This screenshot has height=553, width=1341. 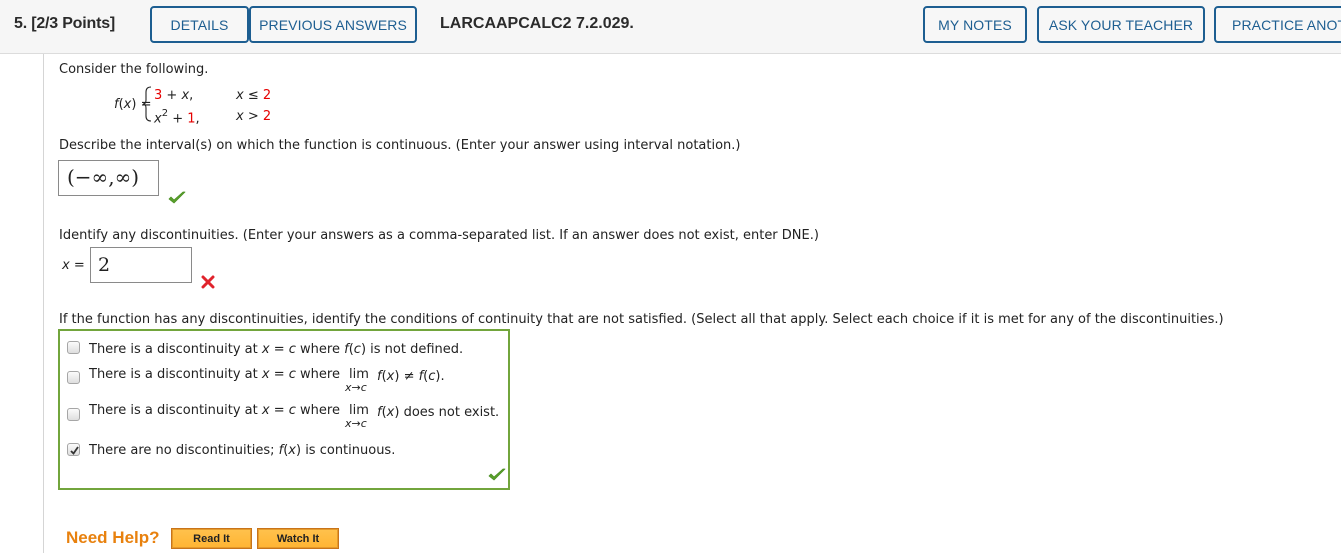 What do you see at coordinates (359, 374) in the screenshot?
I see `choice-2-lim: lim` at bounding box center [359, 374].